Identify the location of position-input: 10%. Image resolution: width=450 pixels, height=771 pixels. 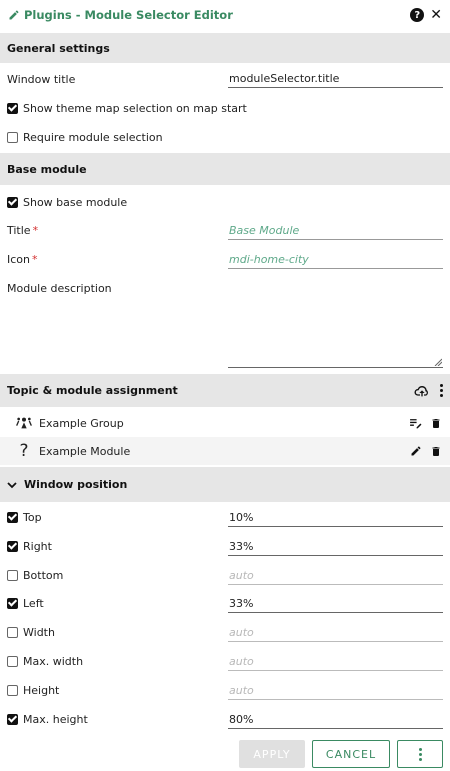
(335, 519).